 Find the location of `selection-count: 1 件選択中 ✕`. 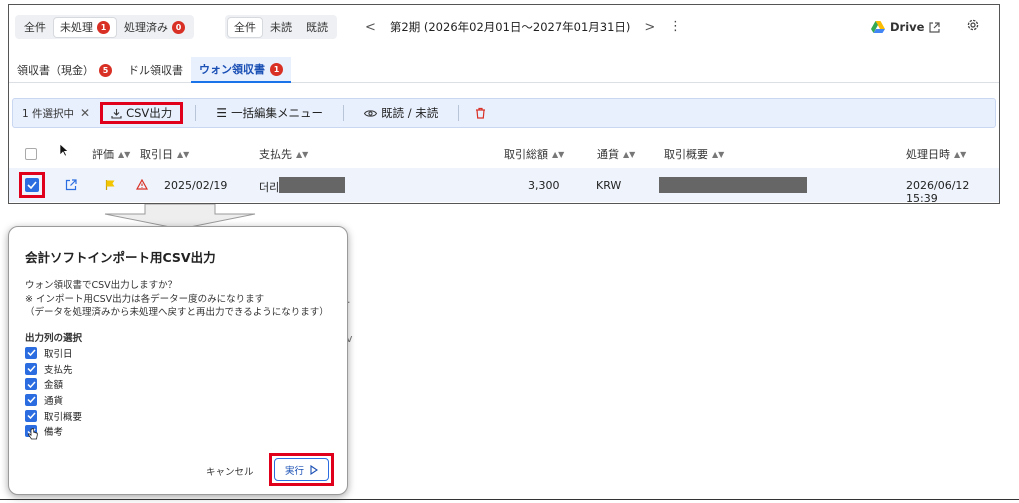

selection-count: 1 件選択中 ✕ is located at coordinates (56, 113).